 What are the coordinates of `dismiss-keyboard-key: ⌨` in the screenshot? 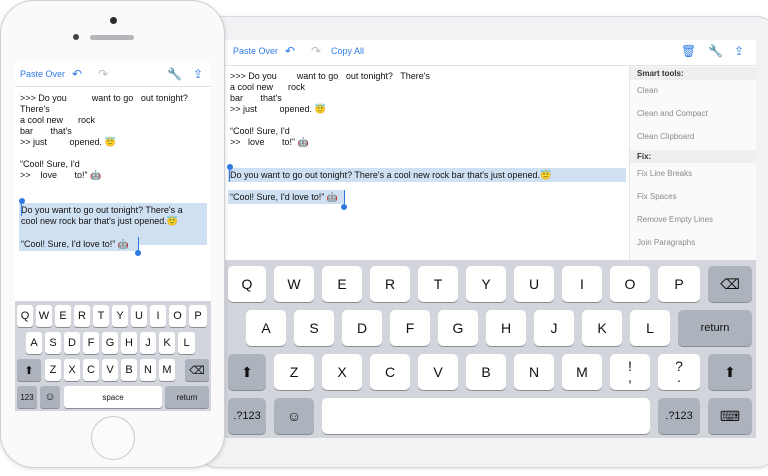 It's located at (730, 416).